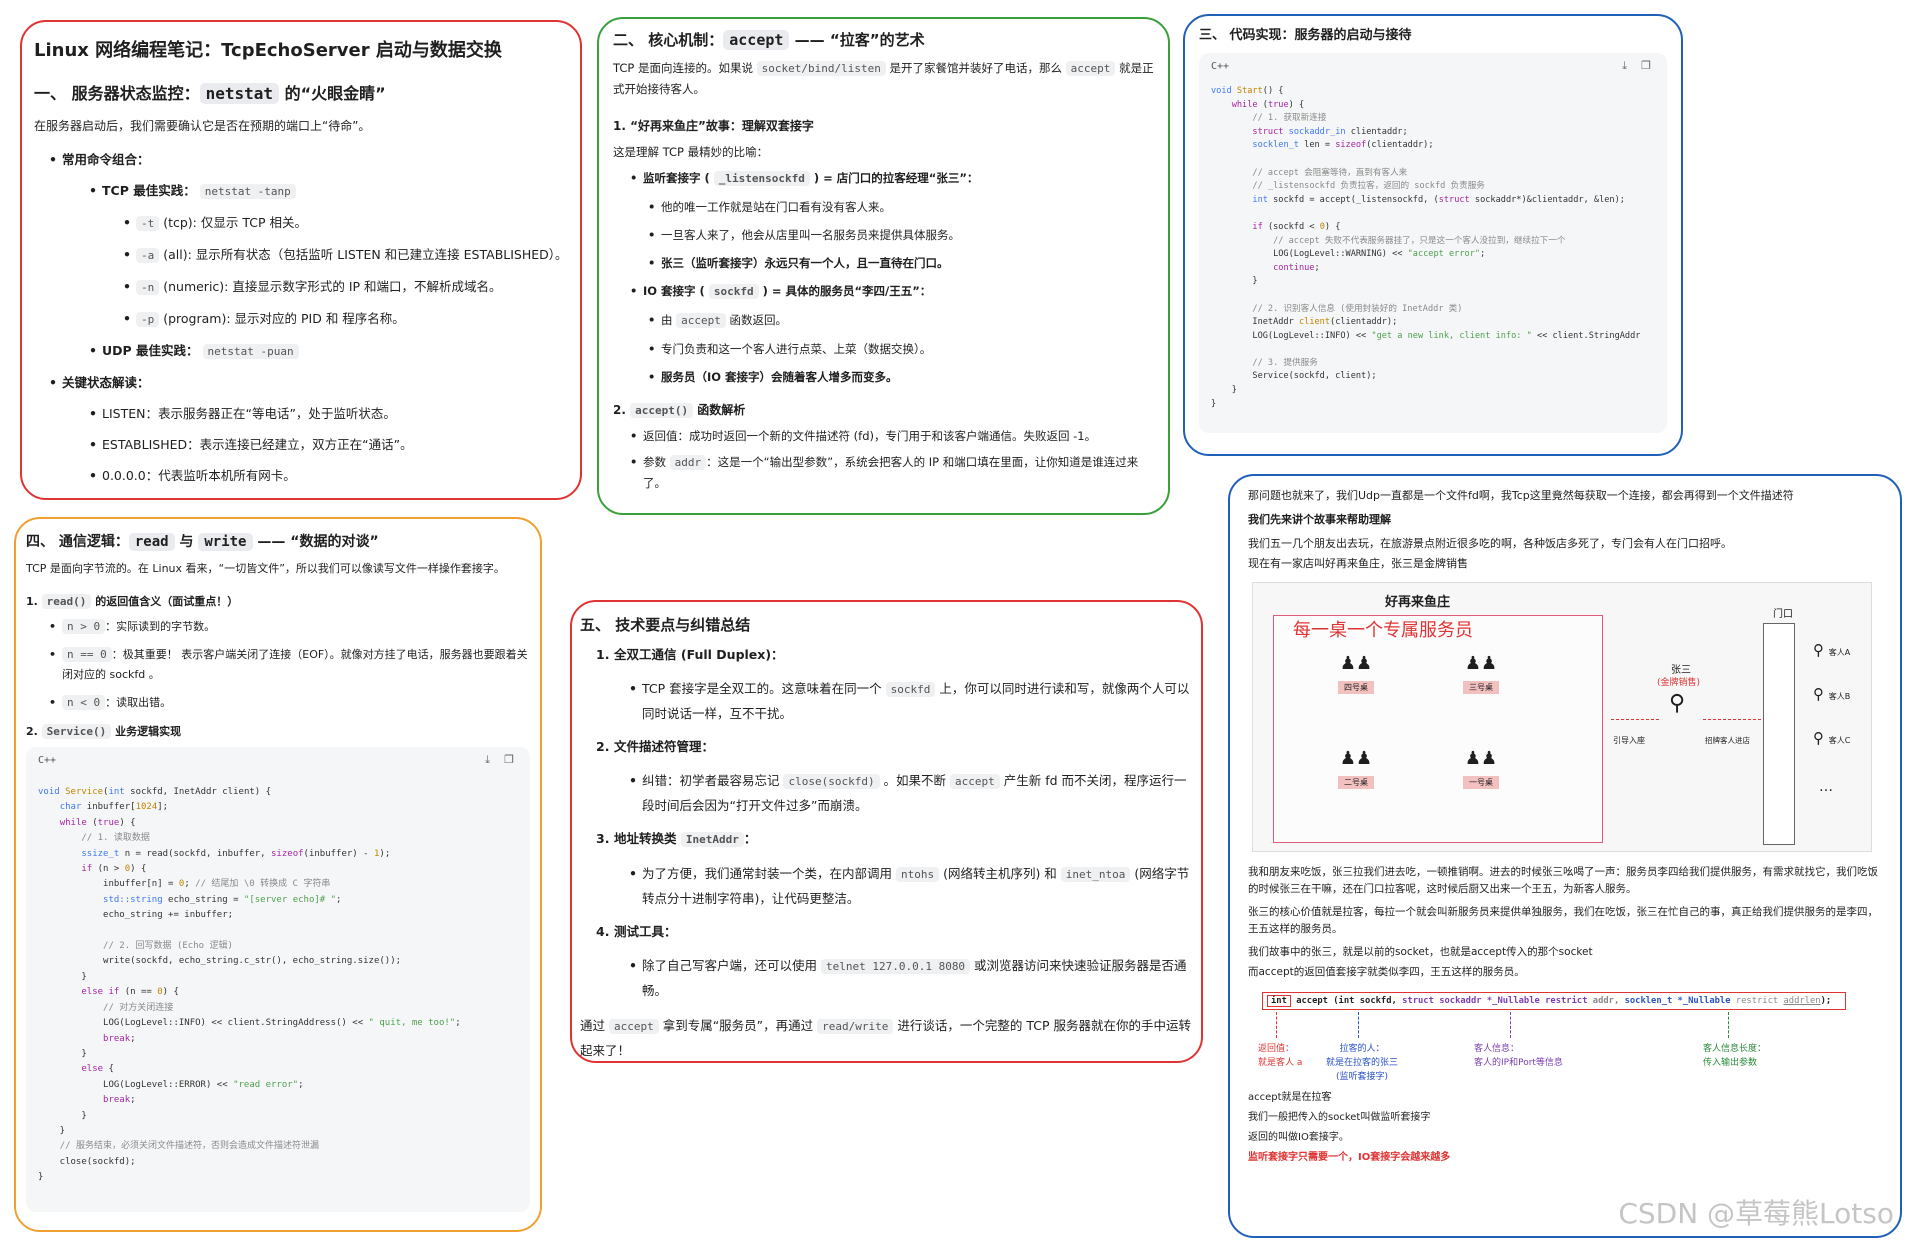 This screenshot has height=1245, width=1907. I want to click on list-item: • TCP 最佳实践： netstat -tanp, so click(328, 191).